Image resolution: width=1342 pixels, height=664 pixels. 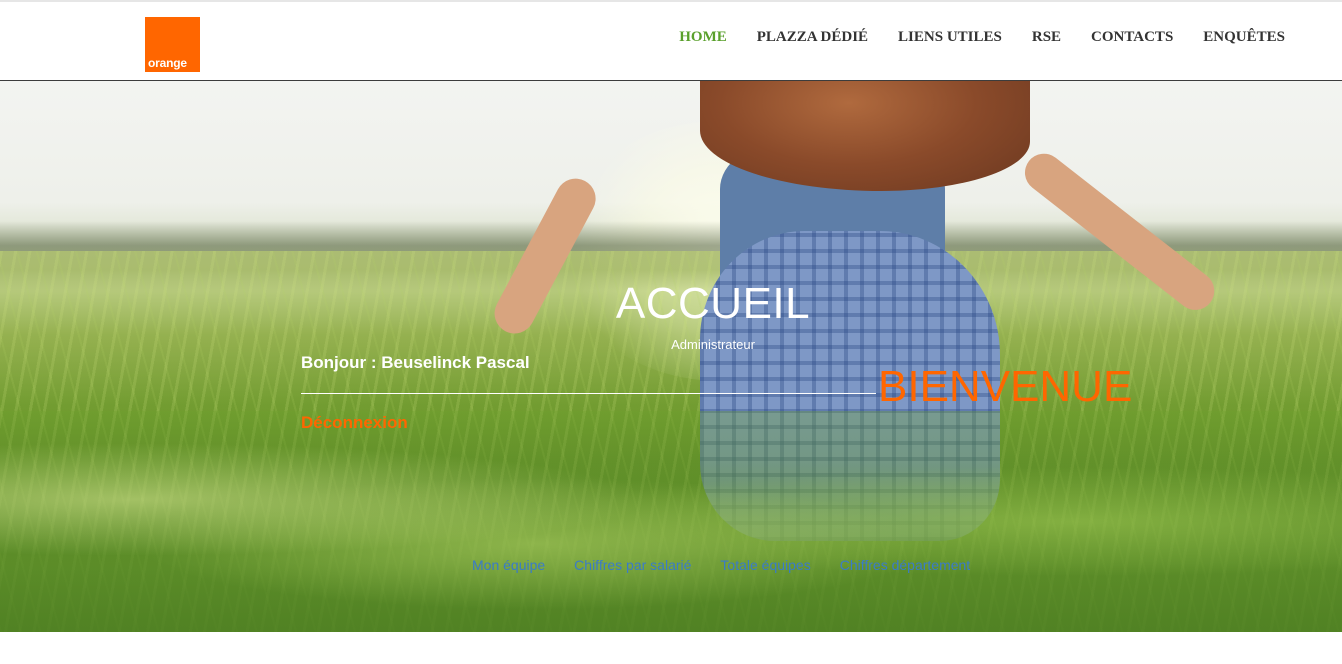 I want to click on user-role: Administrateur, so click(x=713, y=344).